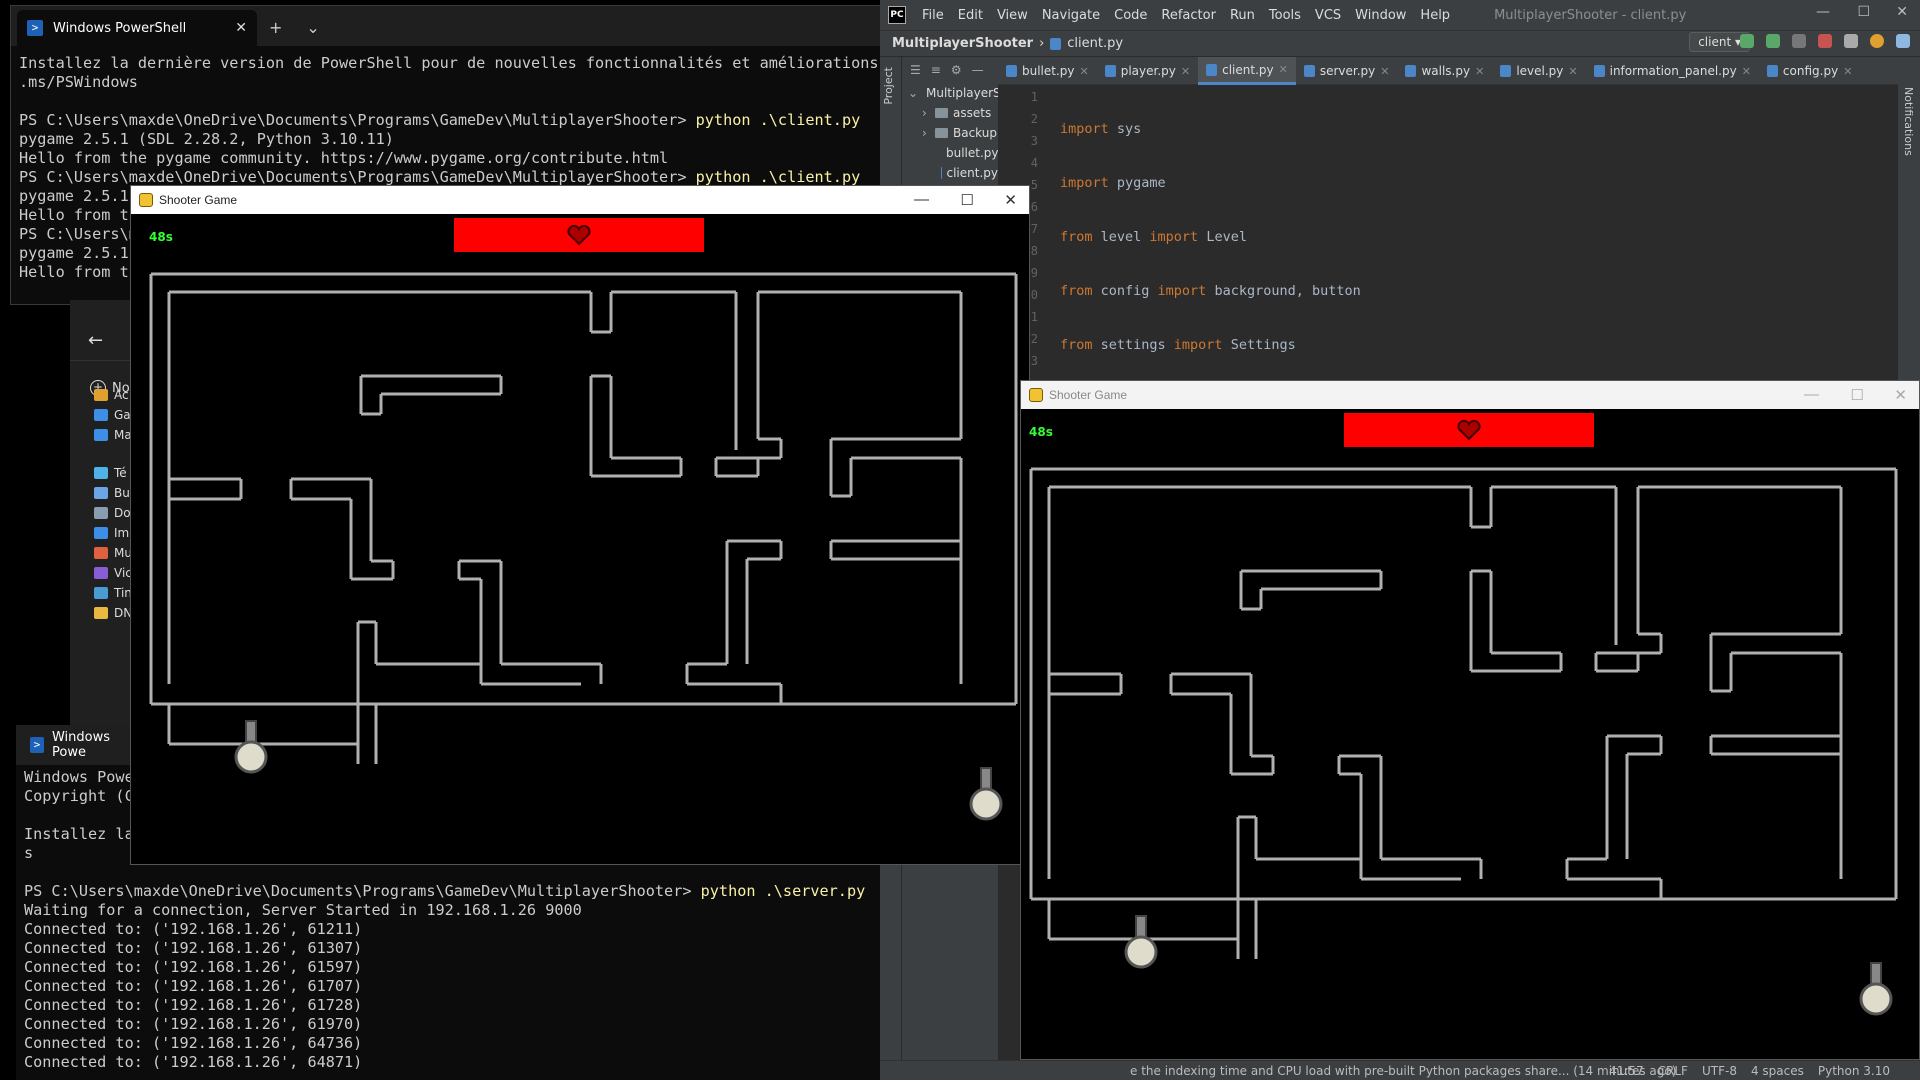 This screenshot has height=1080, width=1920. I want to click on tree-folder: › assets, so click(950, 113).